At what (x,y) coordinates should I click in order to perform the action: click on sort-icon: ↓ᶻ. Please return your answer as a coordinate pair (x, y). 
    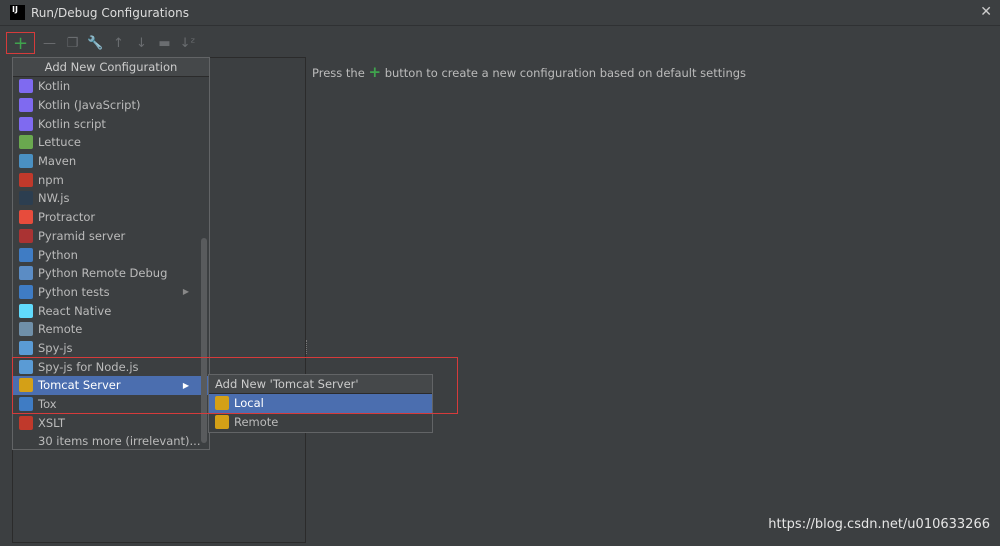
    Looking at the image, I should click on (187, 43).